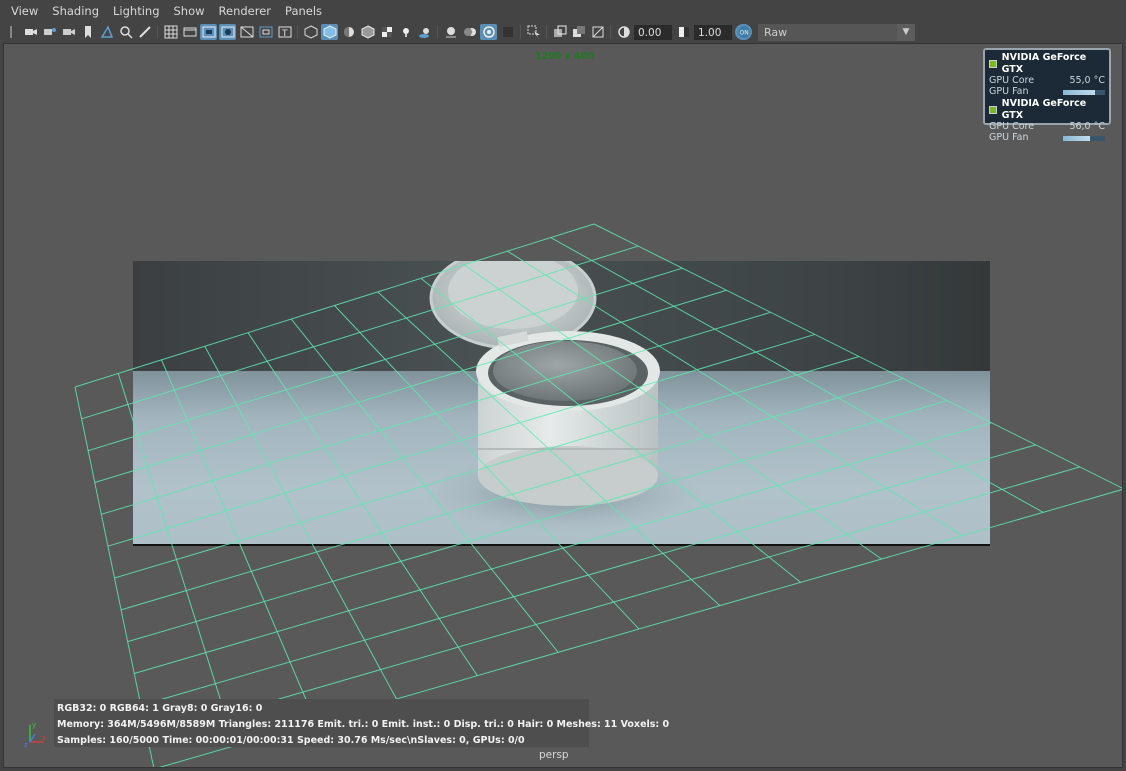 This screenshot has width=1126, height=771. Describe the element at coordinates (386, 32) in the screenshot. I see `textured-icon` at that location.